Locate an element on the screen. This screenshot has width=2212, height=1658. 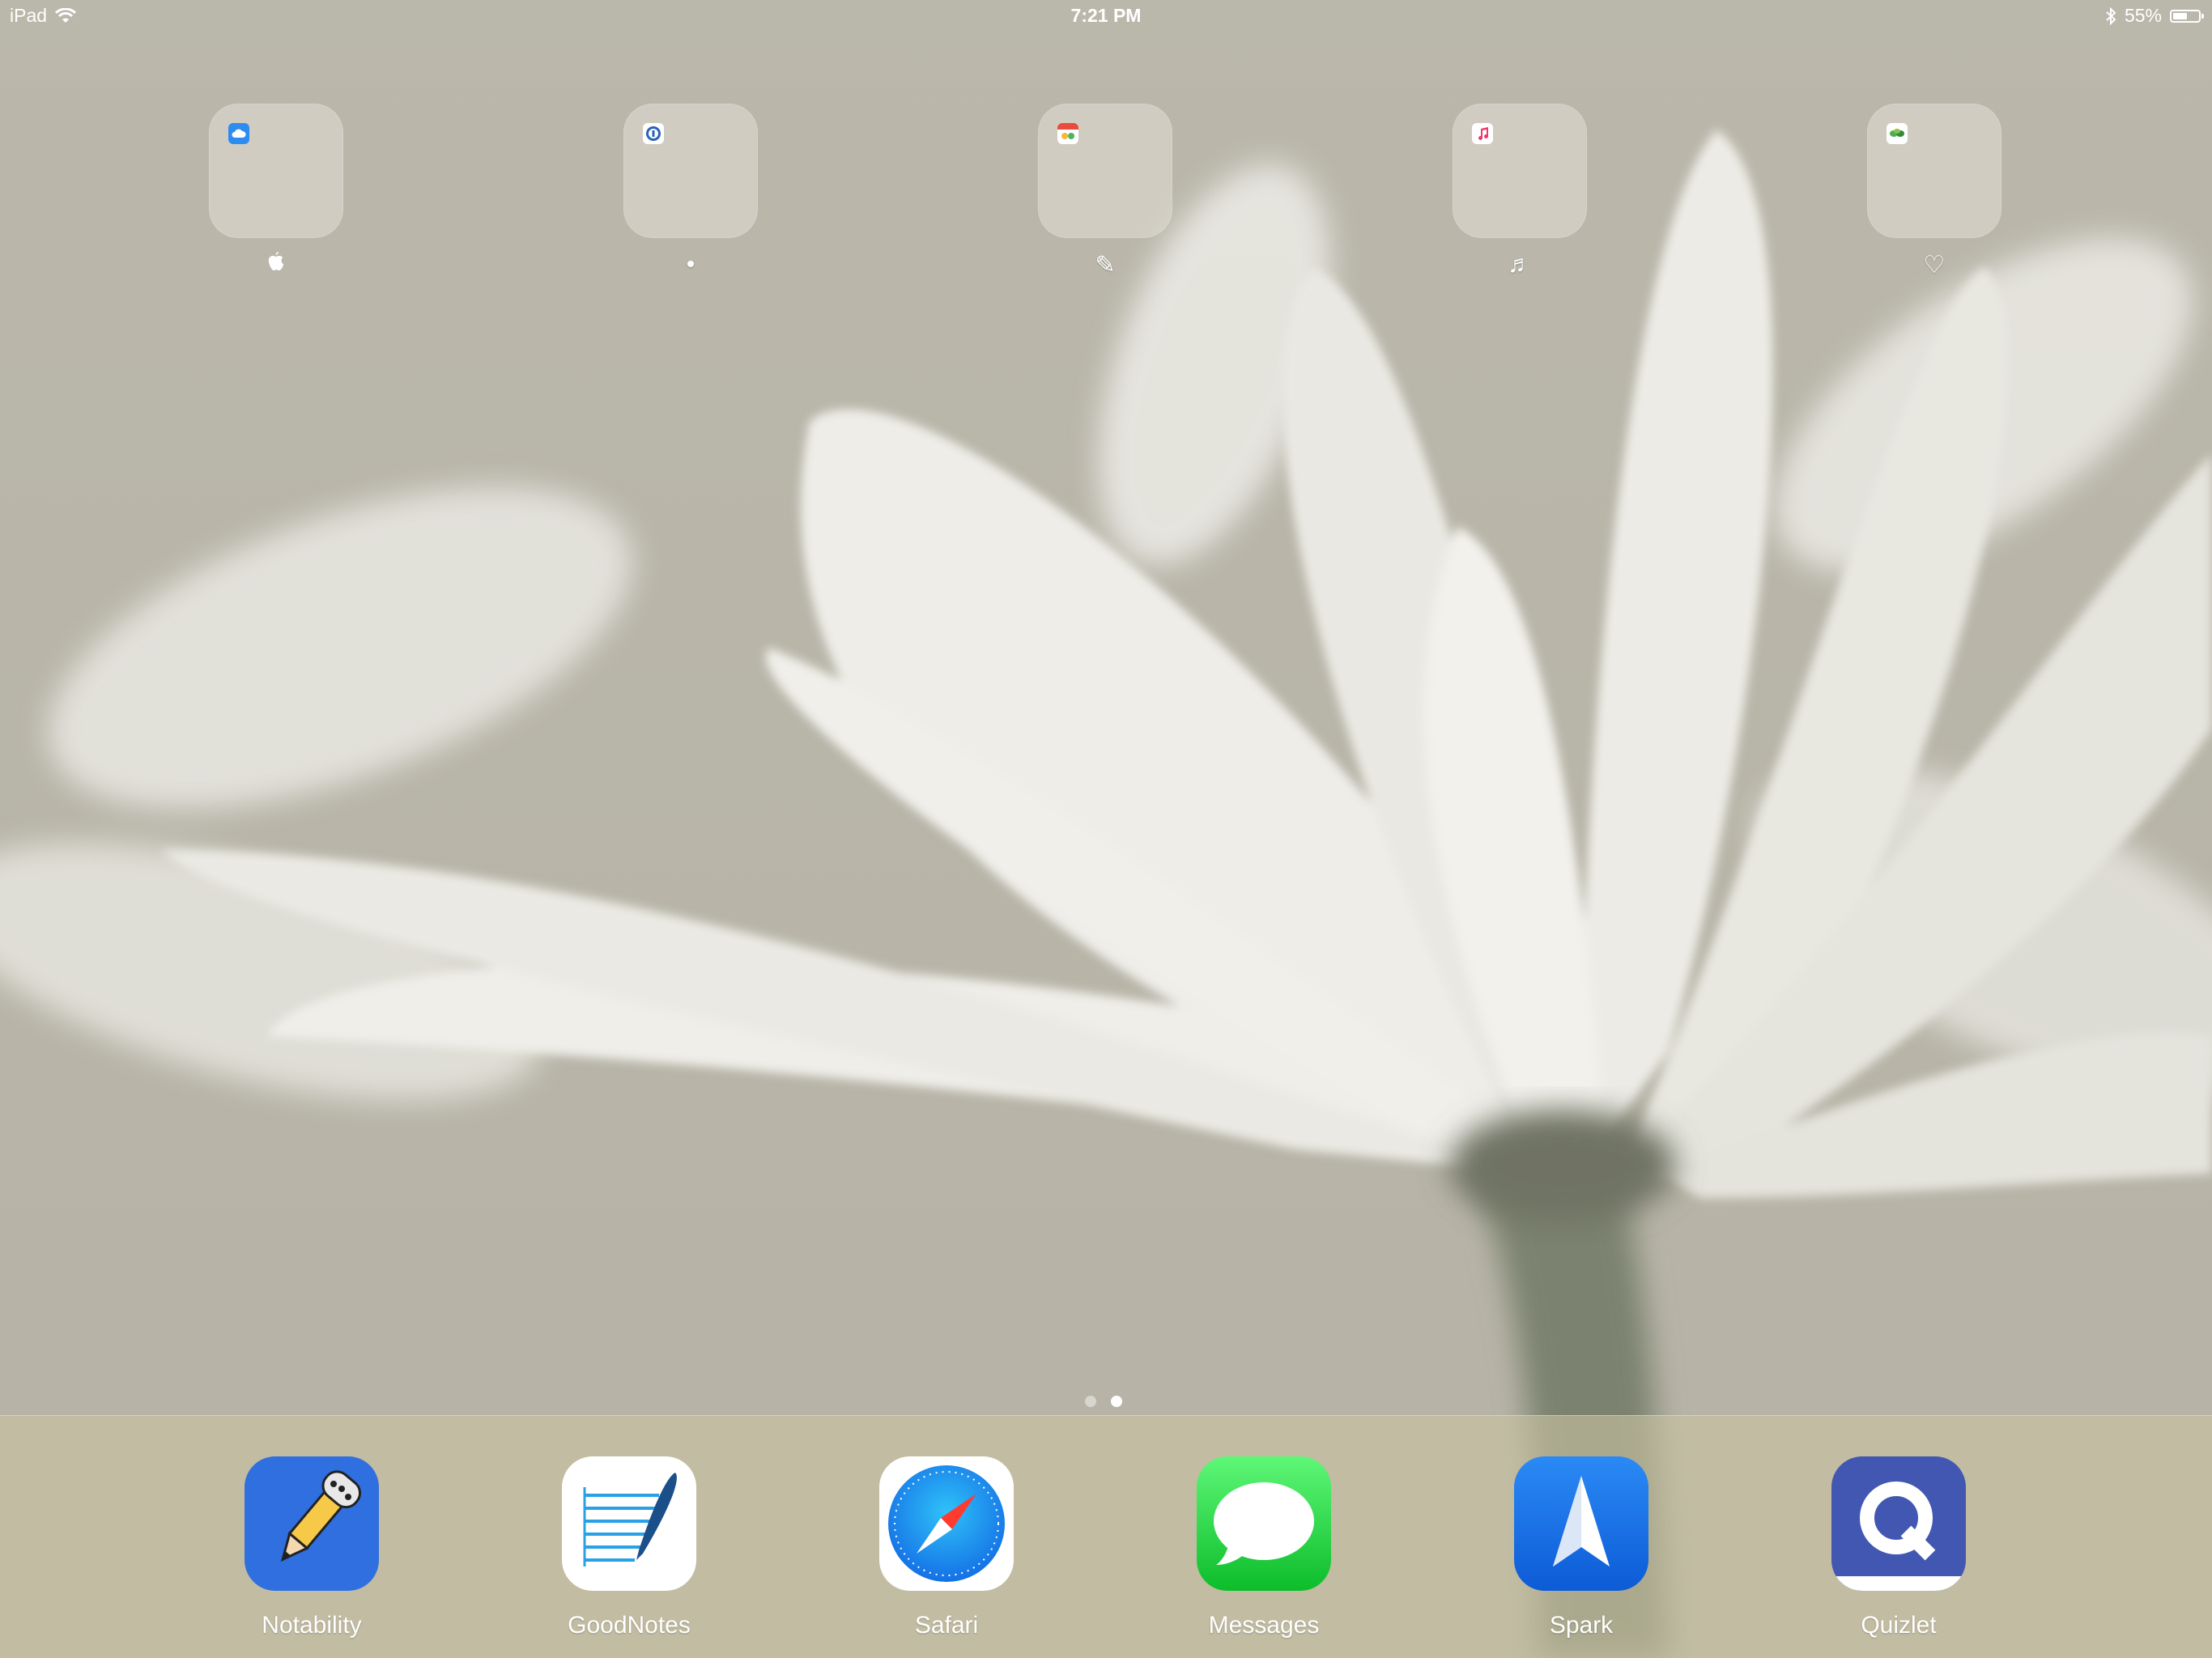
dock-app-label: Spark is located at coordinates (1582, 1625).